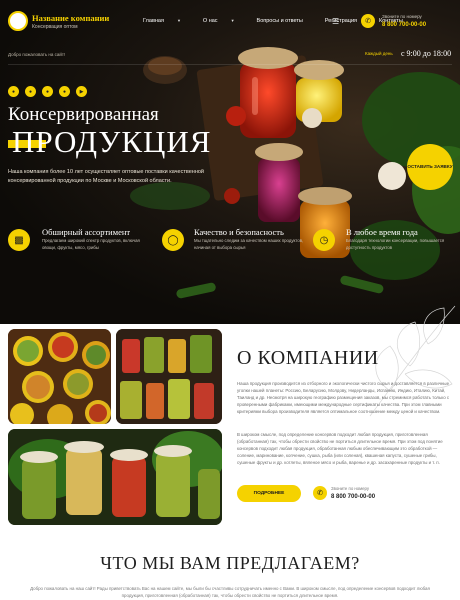 This screenshot has height=600, width=460. I want to click on feature-title: Качество и безопасность, so click(239, 232).